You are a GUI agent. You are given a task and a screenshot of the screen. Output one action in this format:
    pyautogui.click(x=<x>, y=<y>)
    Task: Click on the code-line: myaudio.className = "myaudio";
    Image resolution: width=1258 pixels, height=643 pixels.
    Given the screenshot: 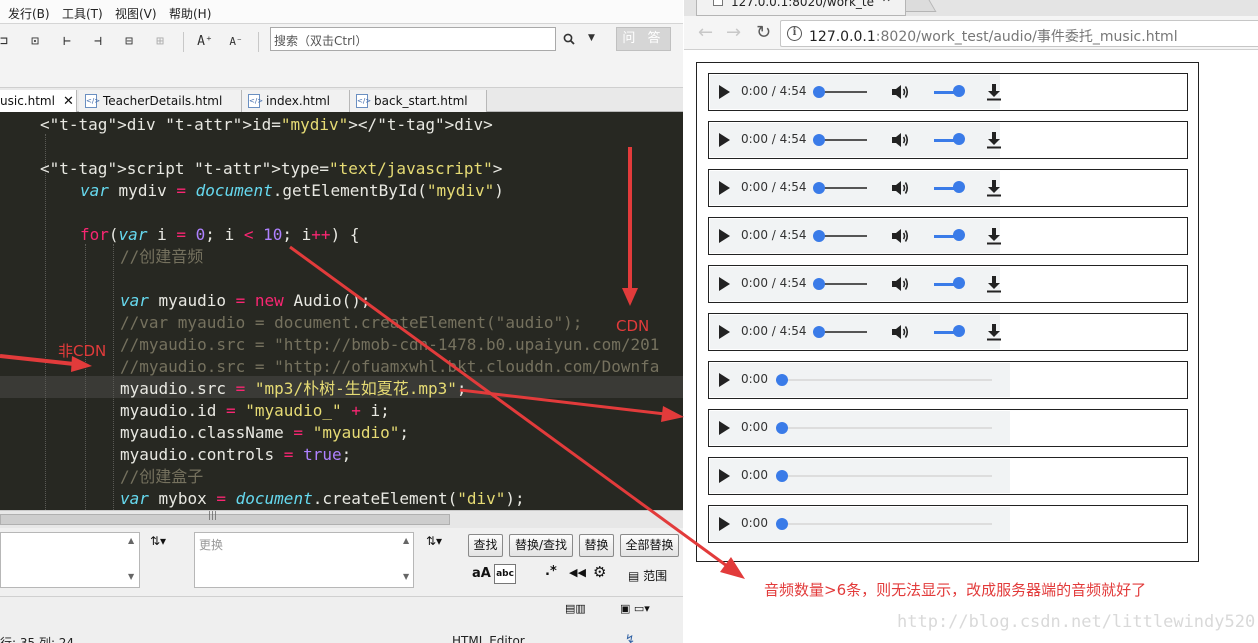 What is the action you would take?
    pyautogui.click(x=265, y=432)
    